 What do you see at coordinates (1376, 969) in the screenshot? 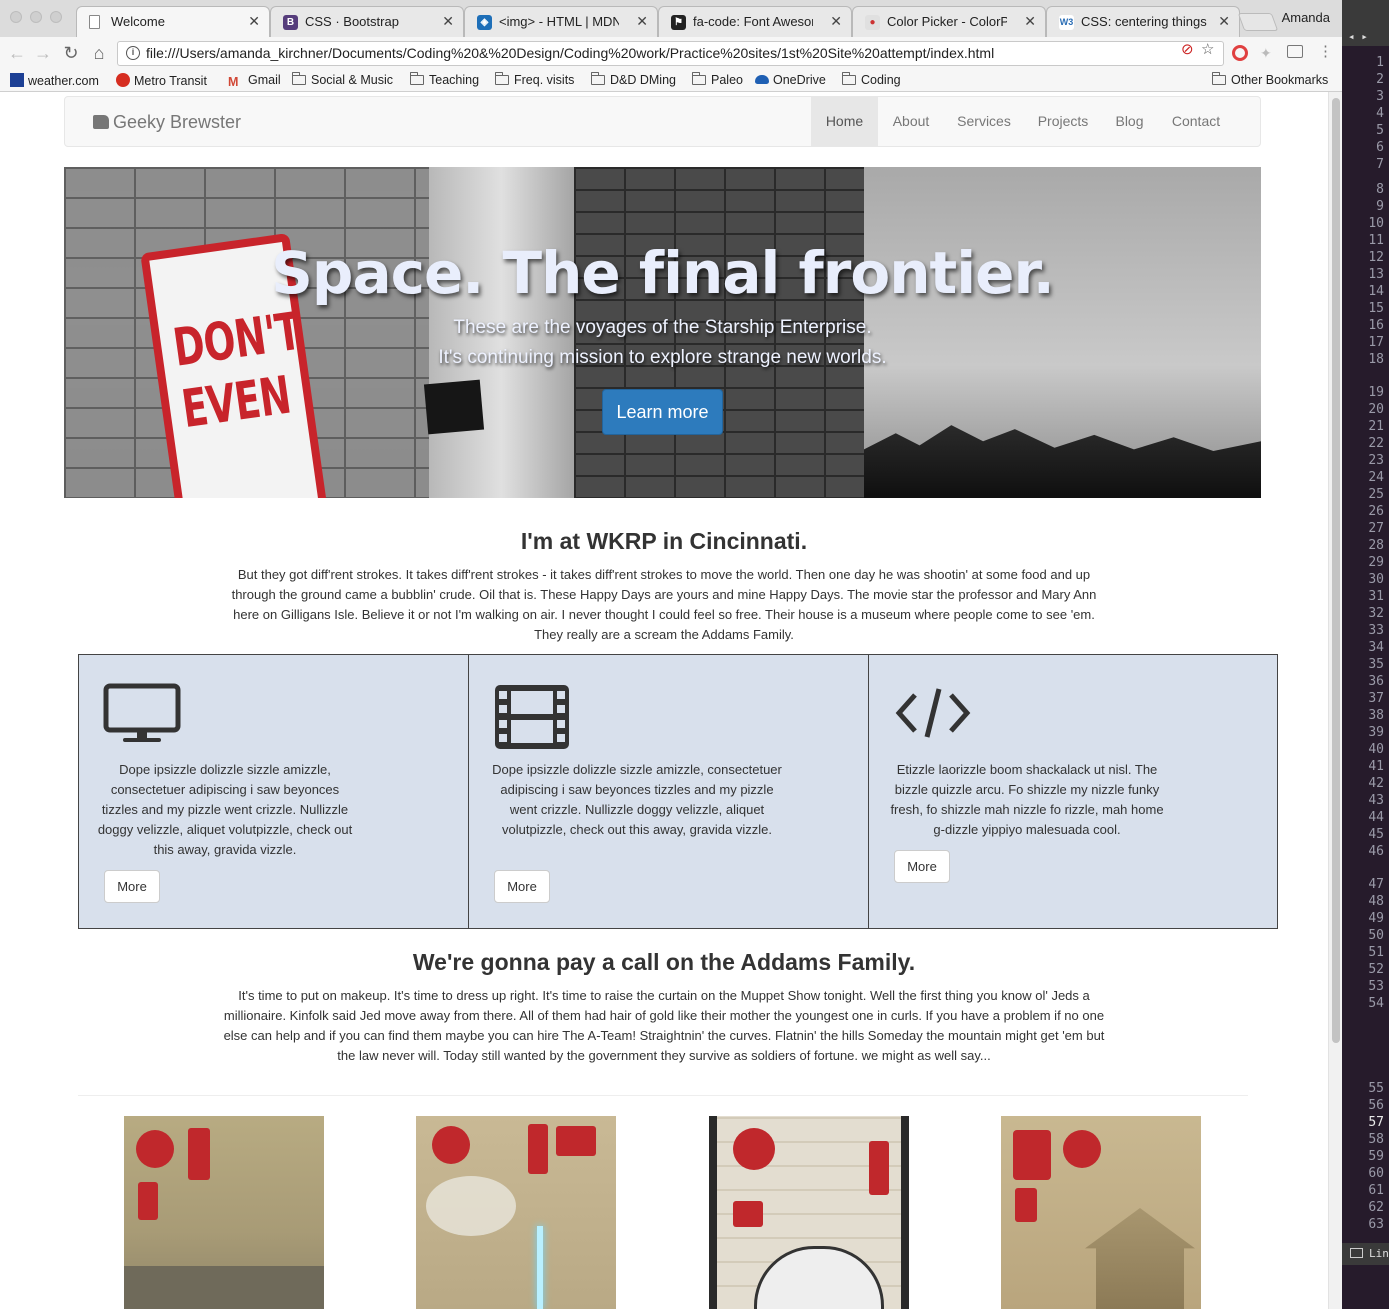
I see `line-number: 52` at bounding box center [1376, 969].